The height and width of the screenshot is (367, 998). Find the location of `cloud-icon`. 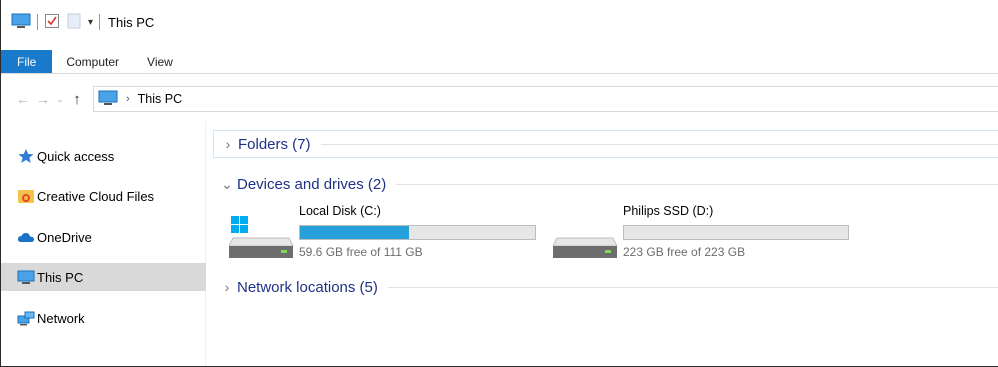

cloud-icon is located at coordinates (26, 237).